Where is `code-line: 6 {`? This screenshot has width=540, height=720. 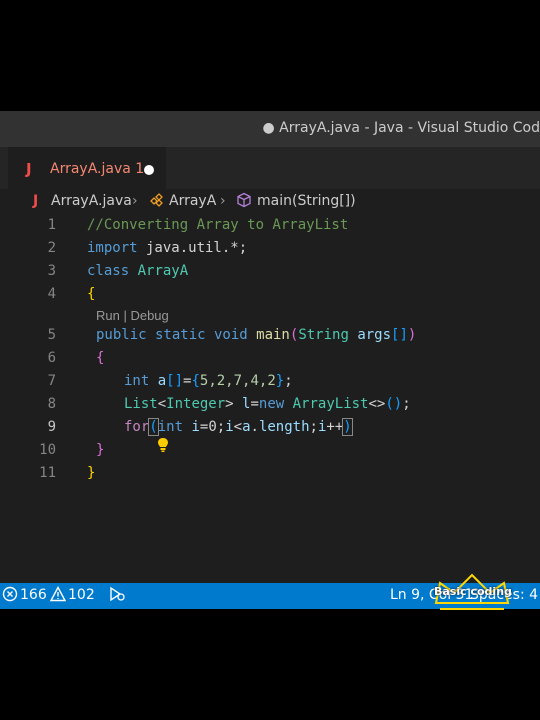
code-line: 6 { is located at coordinates (270, 360).